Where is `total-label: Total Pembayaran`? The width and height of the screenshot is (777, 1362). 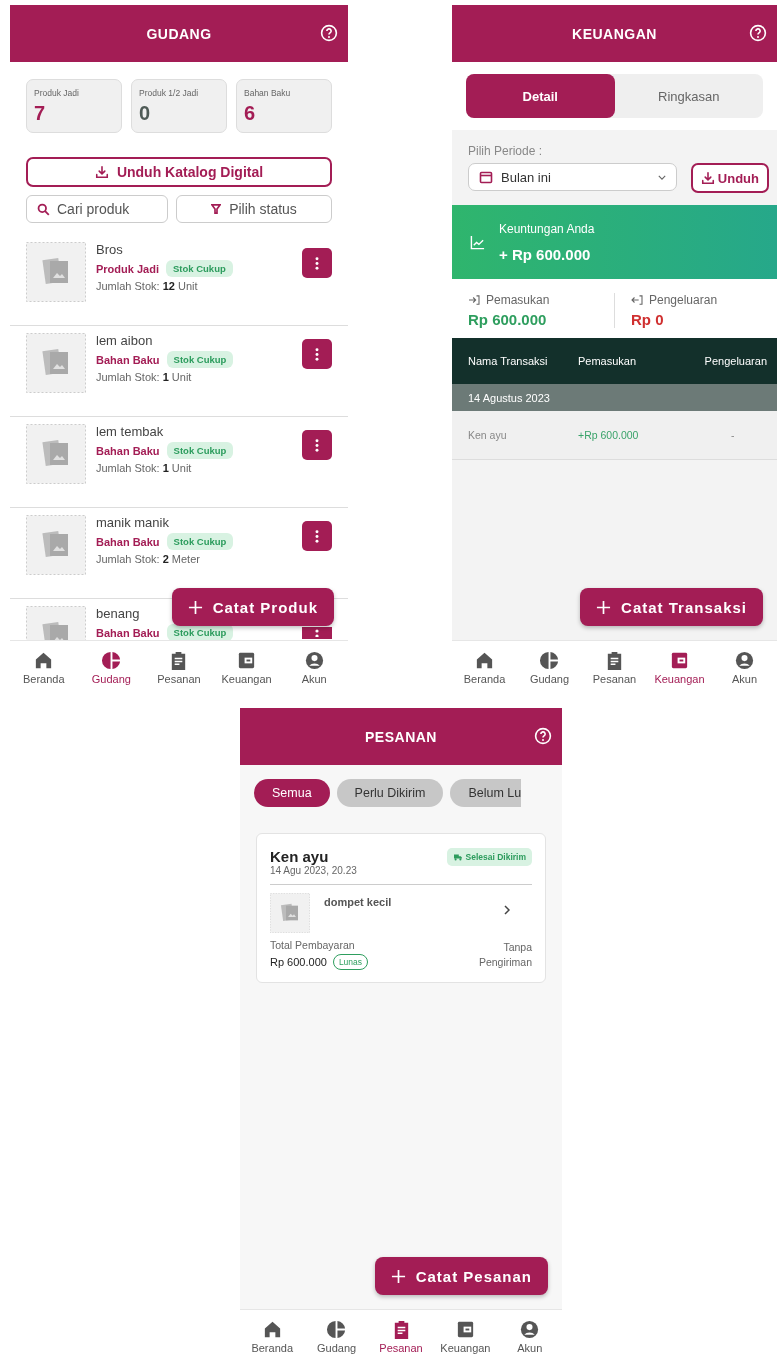 total-label: Total Pembayaran is located at coordinates (313, 945).